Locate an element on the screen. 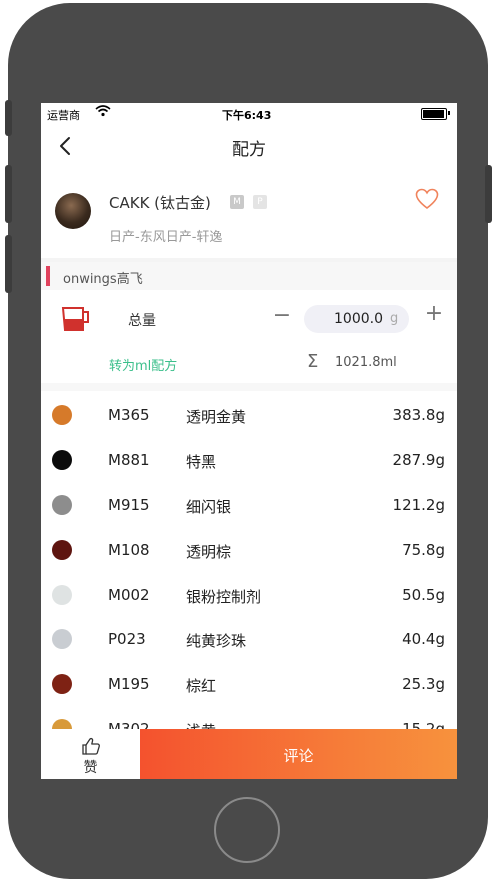 The width and height of the screenshot is (497, 883). status-bar: 运营商 下午6:43 is located at coordinates (249, 114).